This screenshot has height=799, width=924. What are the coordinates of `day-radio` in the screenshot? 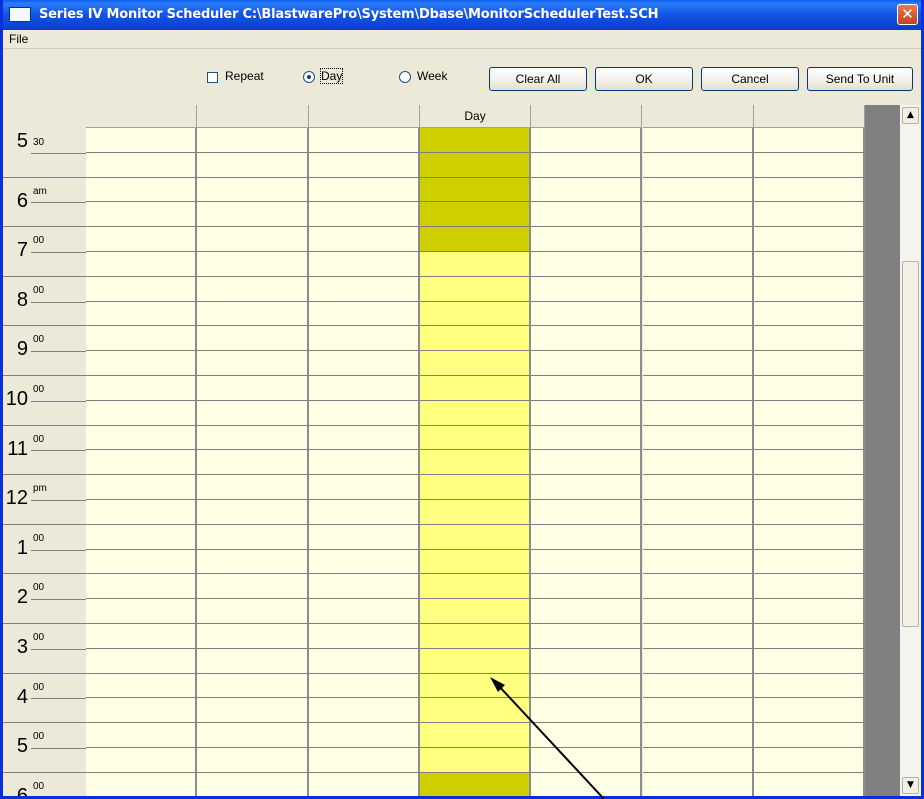 It's located at (309, 77).